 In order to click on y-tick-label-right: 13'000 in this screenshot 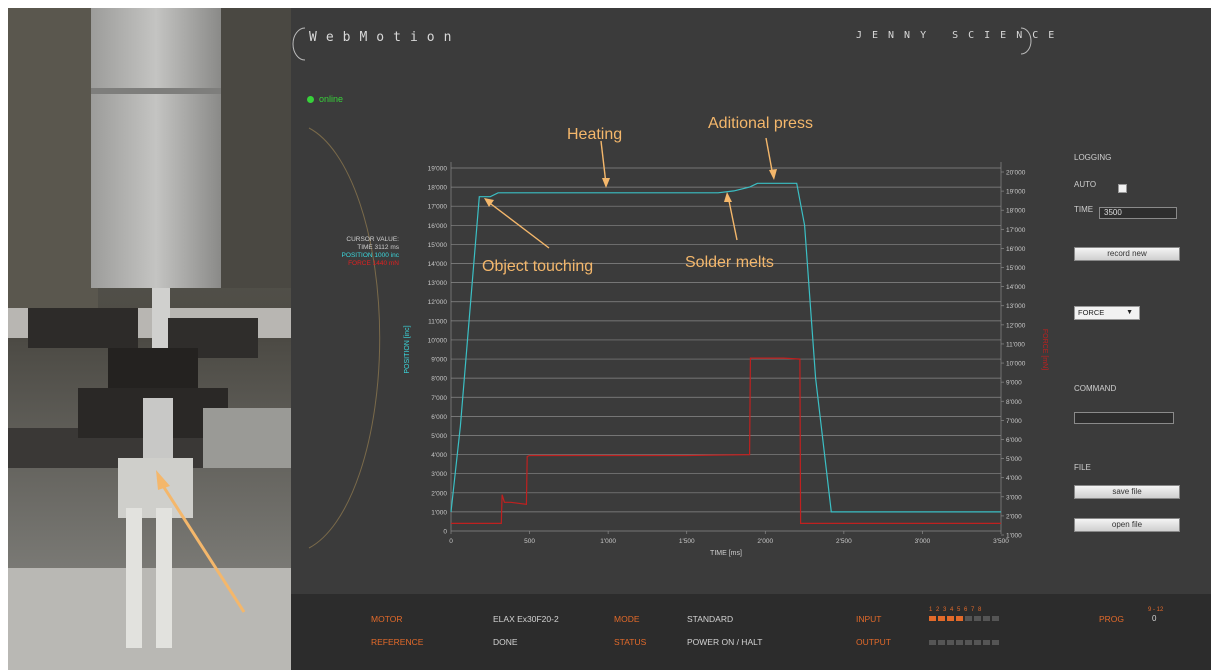, I will do `click(1016, 306)`.